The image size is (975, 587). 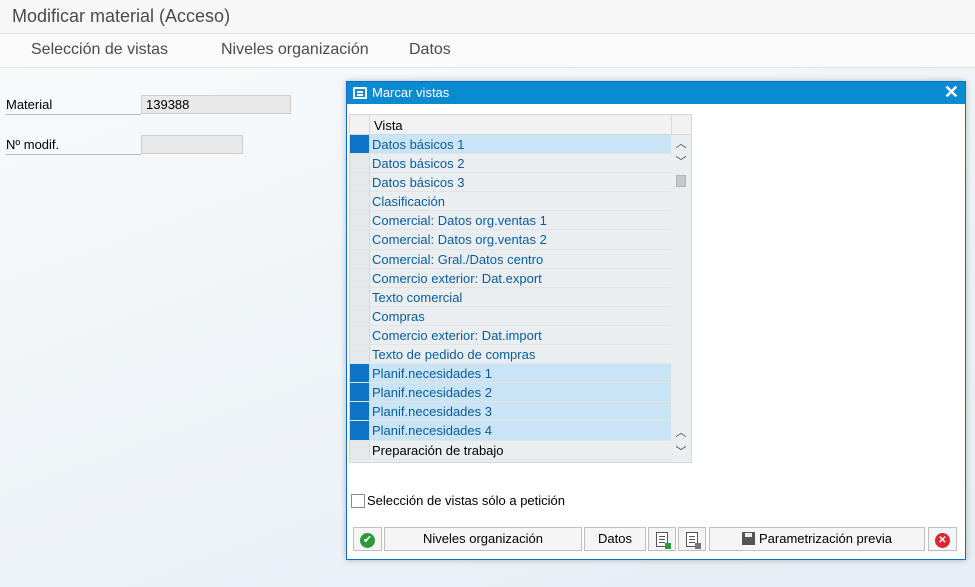 What do you see at coordinates (825, 538) in the screenshot?
I see `default-values-label: Parametrización previa` at bounding box center [825, 538].